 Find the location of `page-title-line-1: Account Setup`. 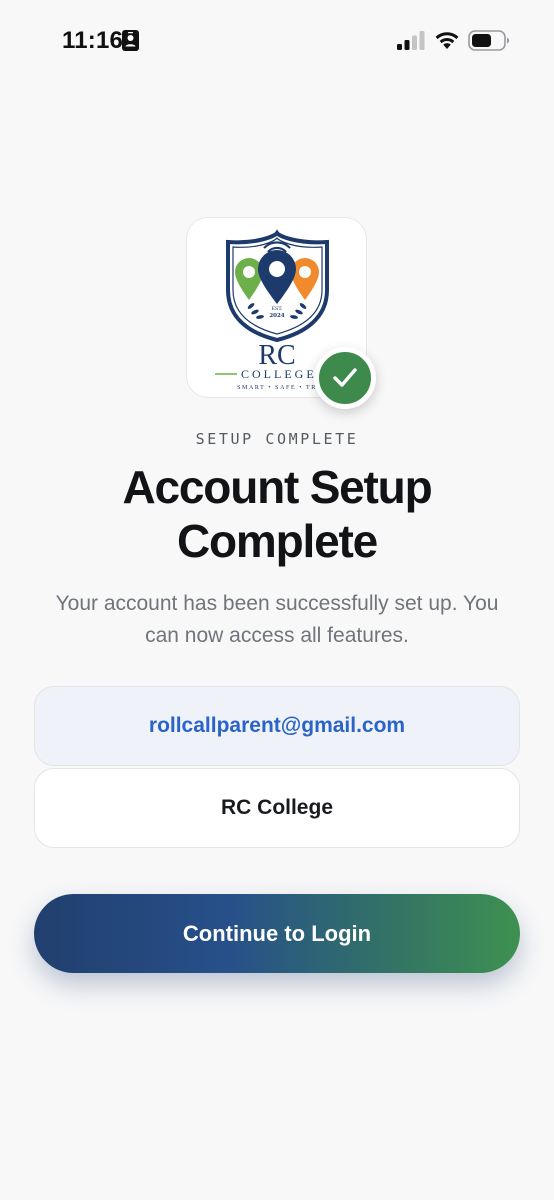

page-title-line-1: Account Setup is located at coordinates (277, 487).